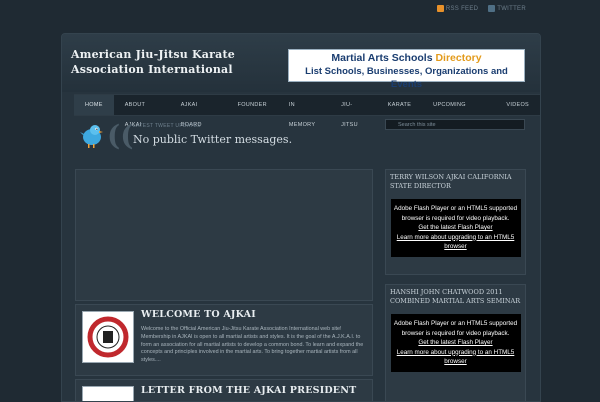 This screenshot has height=402, width=600. What do you see at coordinates (485, 8) in the screenshot?
I see `top-links: RSS FEED TWITTER` at bounding box center [485, 8].